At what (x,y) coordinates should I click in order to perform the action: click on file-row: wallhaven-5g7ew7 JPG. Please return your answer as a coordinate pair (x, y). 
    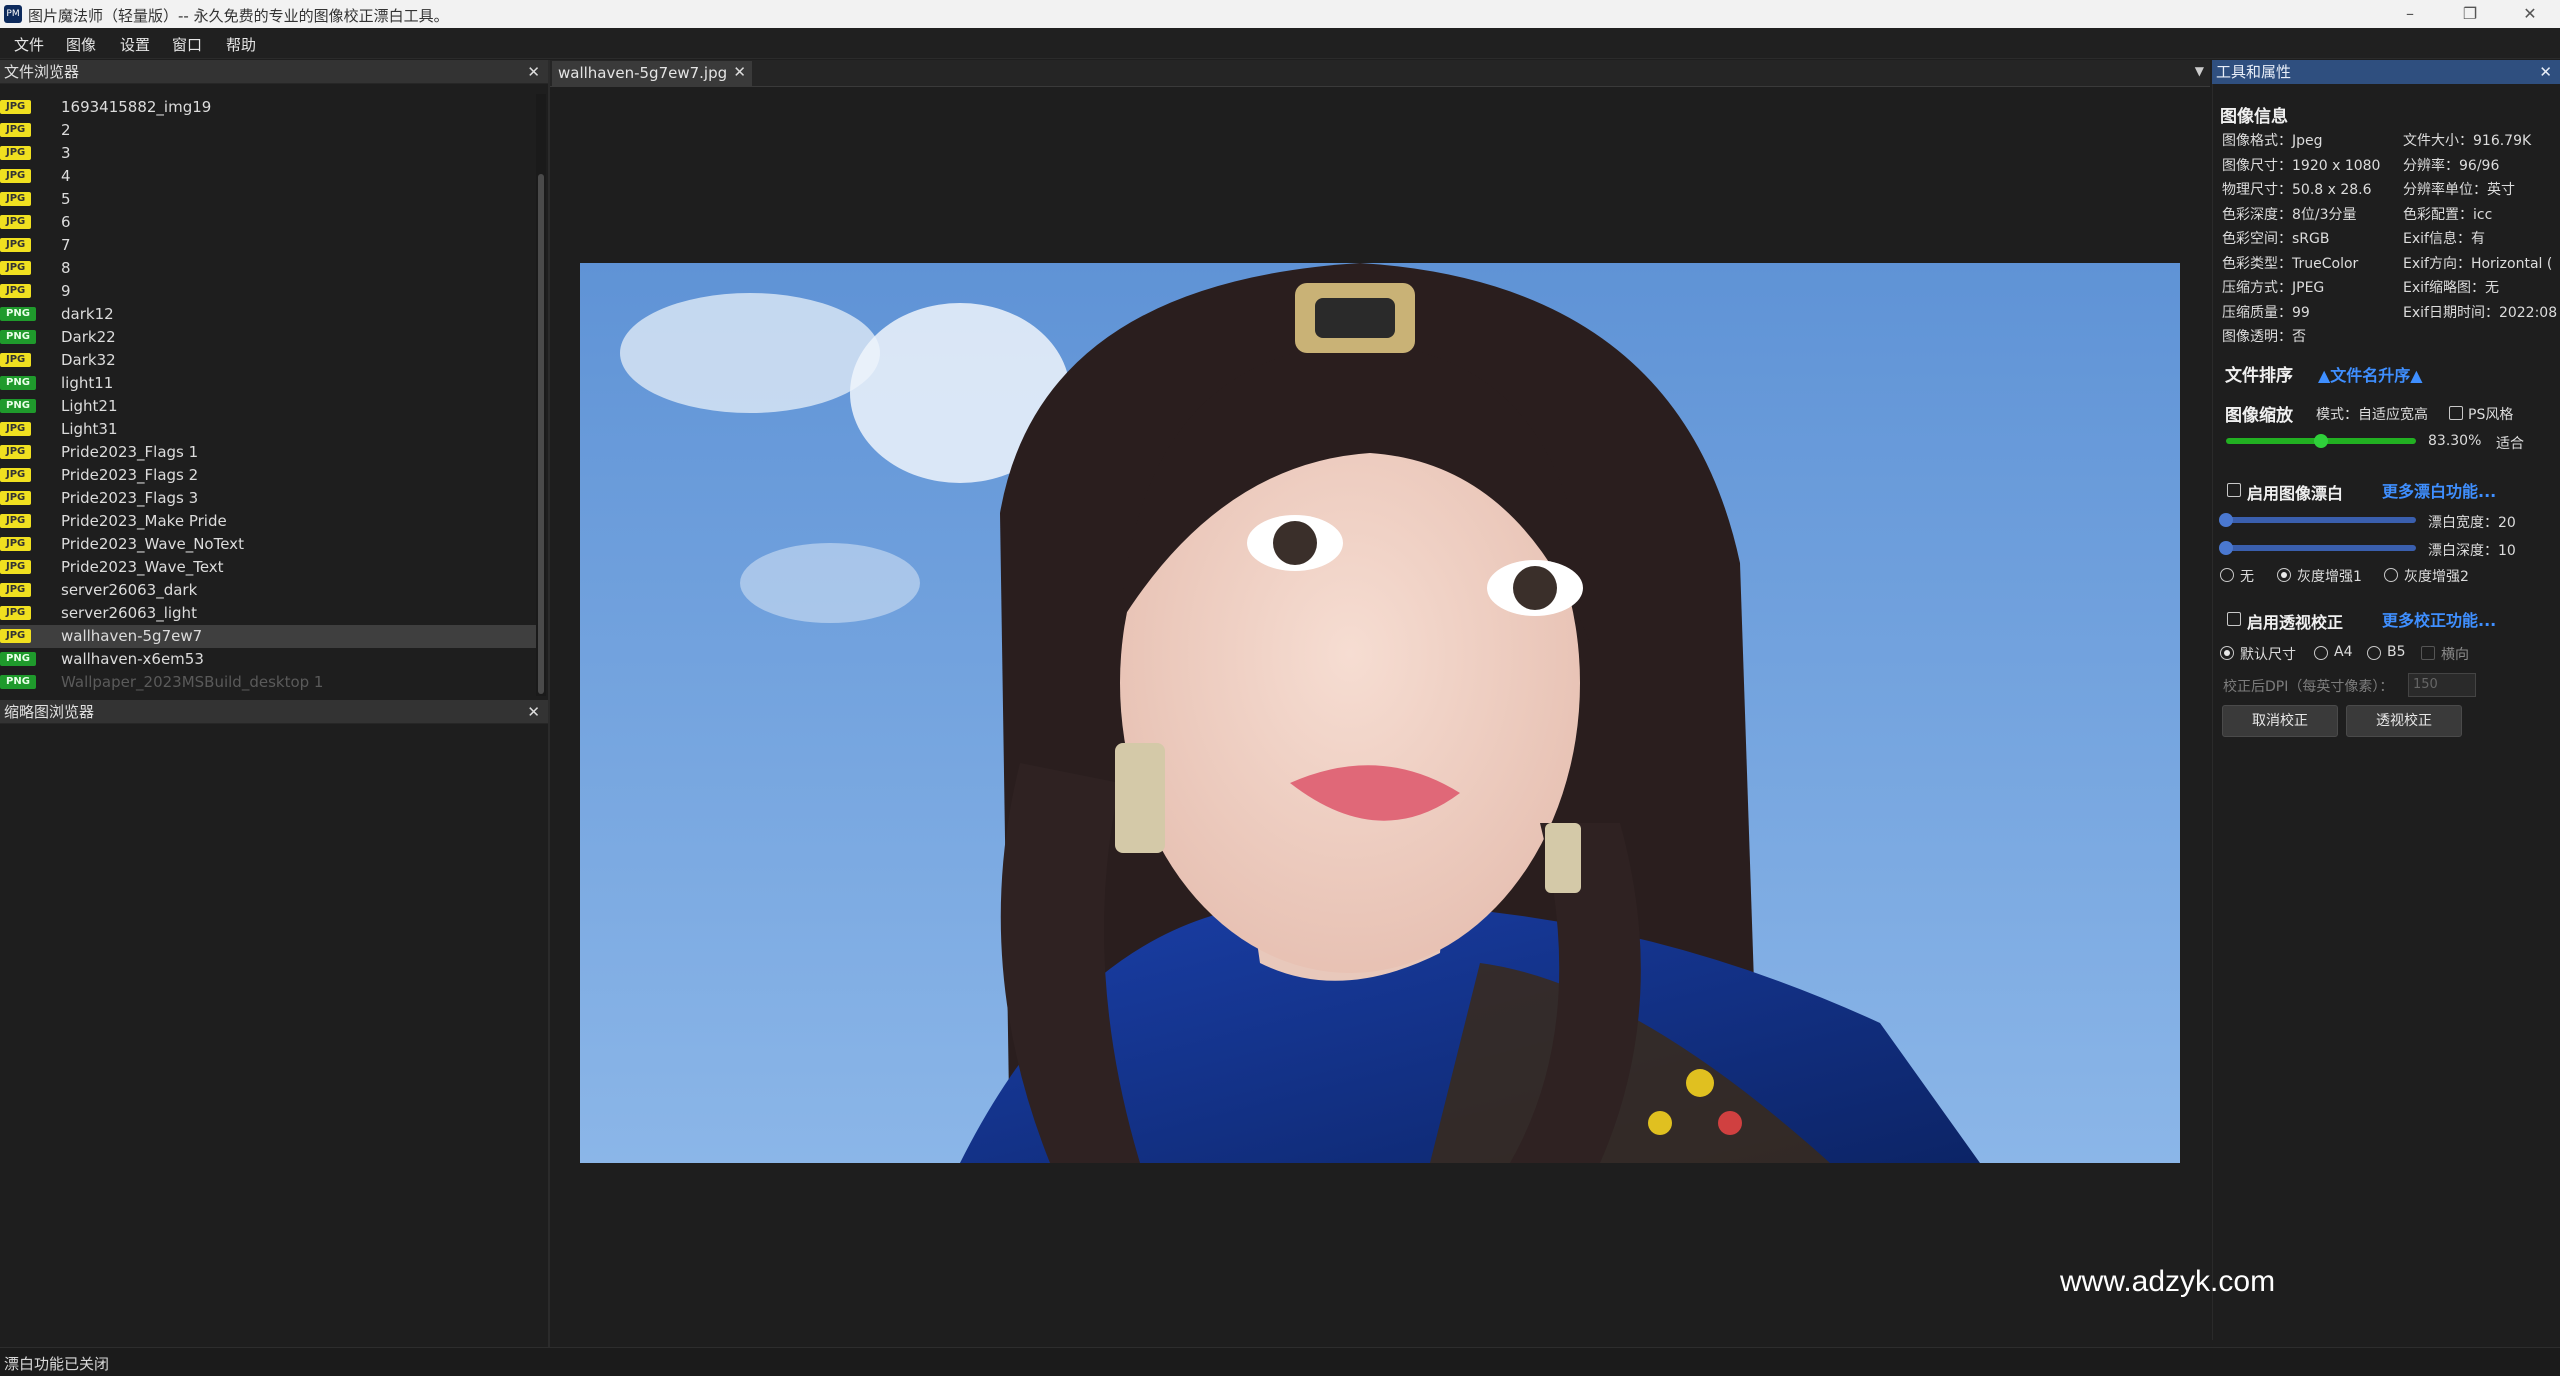
    Looking at the image, I should click on (268, 636).